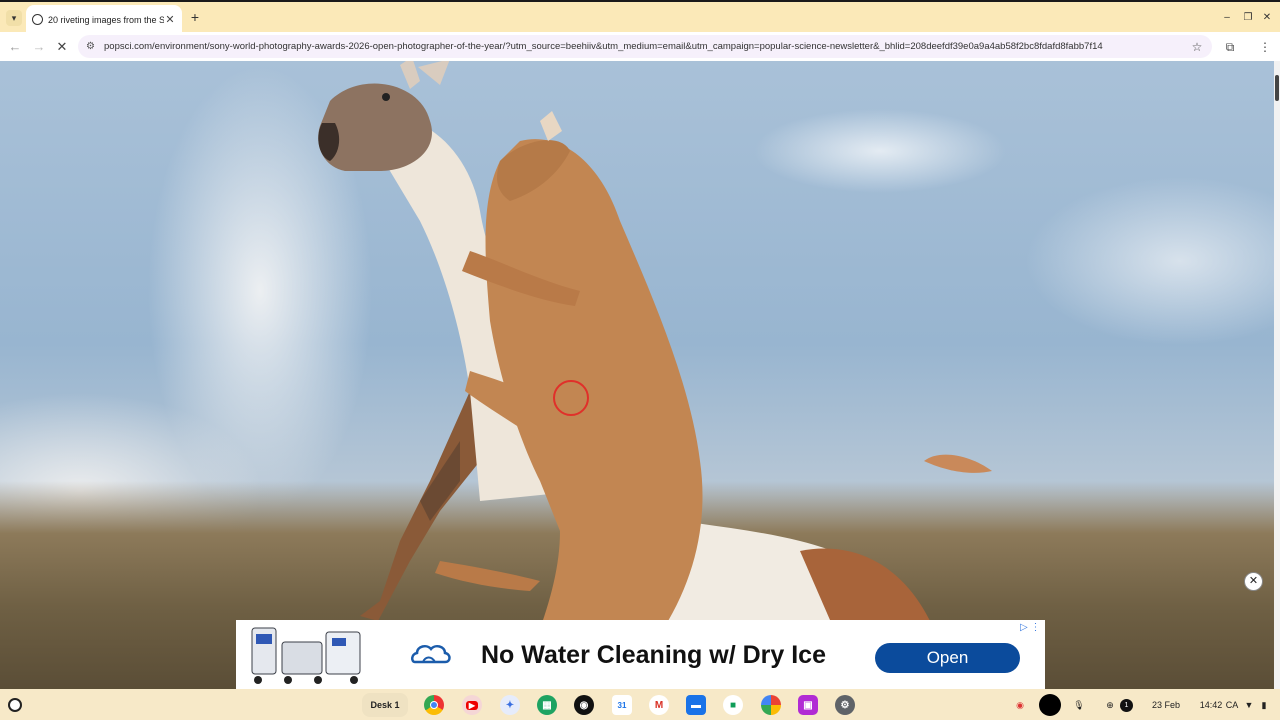 The height and width of the screenshot is (720, 1280). I want to click on ad-banner: No Water Cleaning w/ Dry Ice Open ▷ ⋮, so click(640, 654).